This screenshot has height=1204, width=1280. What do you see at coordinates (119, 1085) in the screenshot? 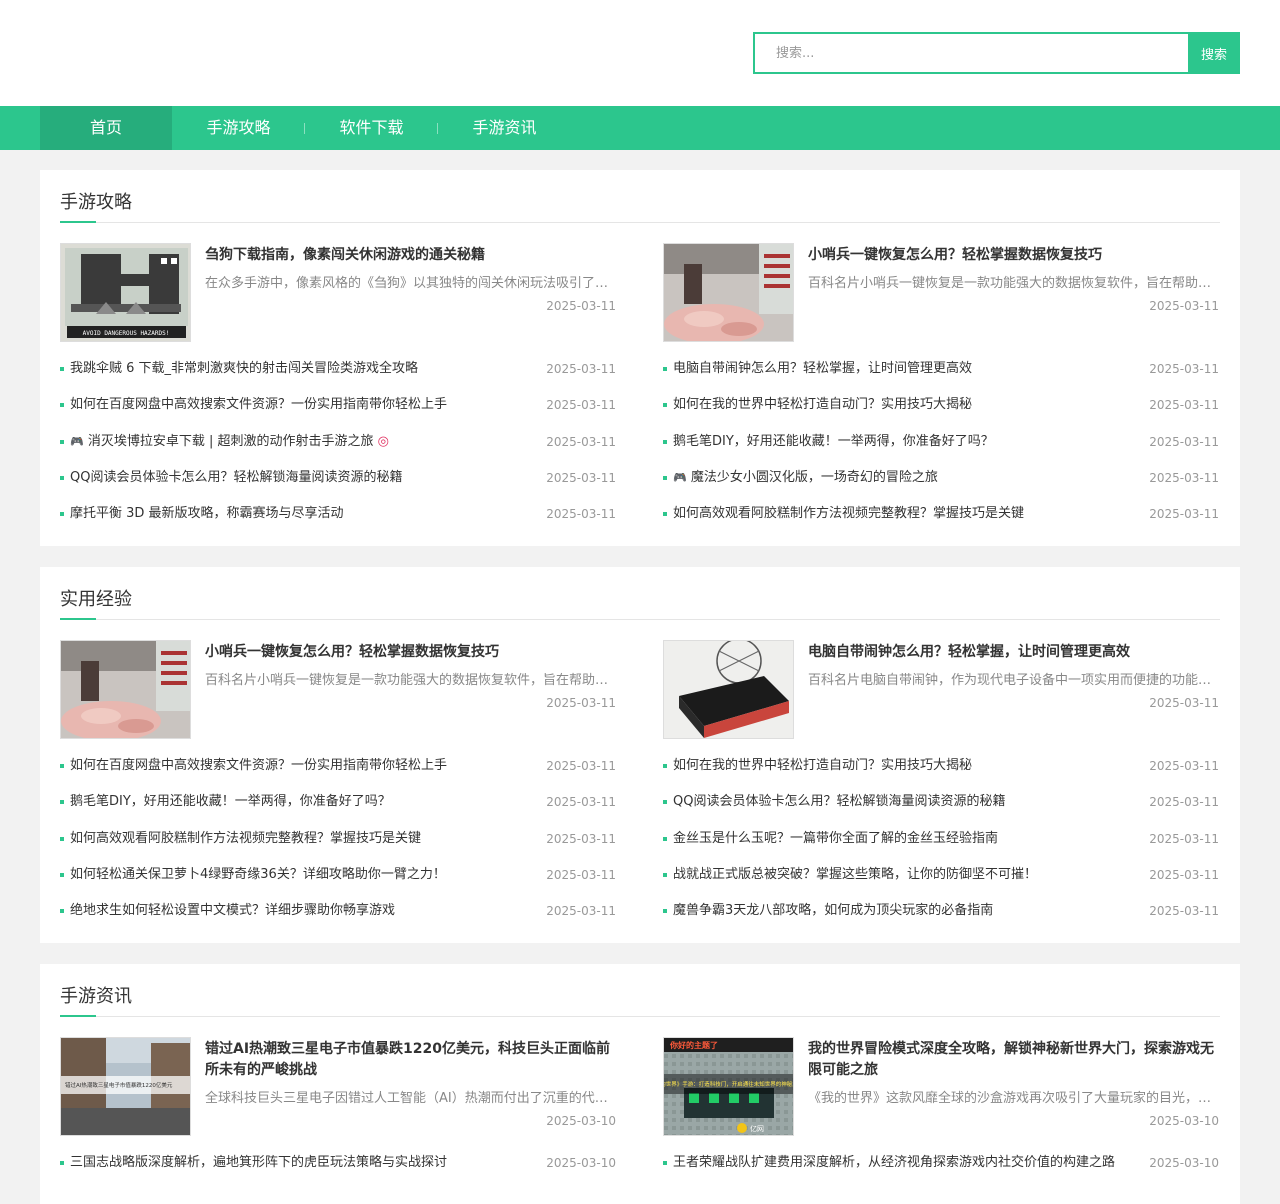
I see `thumb-caption: 错过AI热潮致三星电子市值暴跌1220亿美元` at bounding box center [119, 1085].